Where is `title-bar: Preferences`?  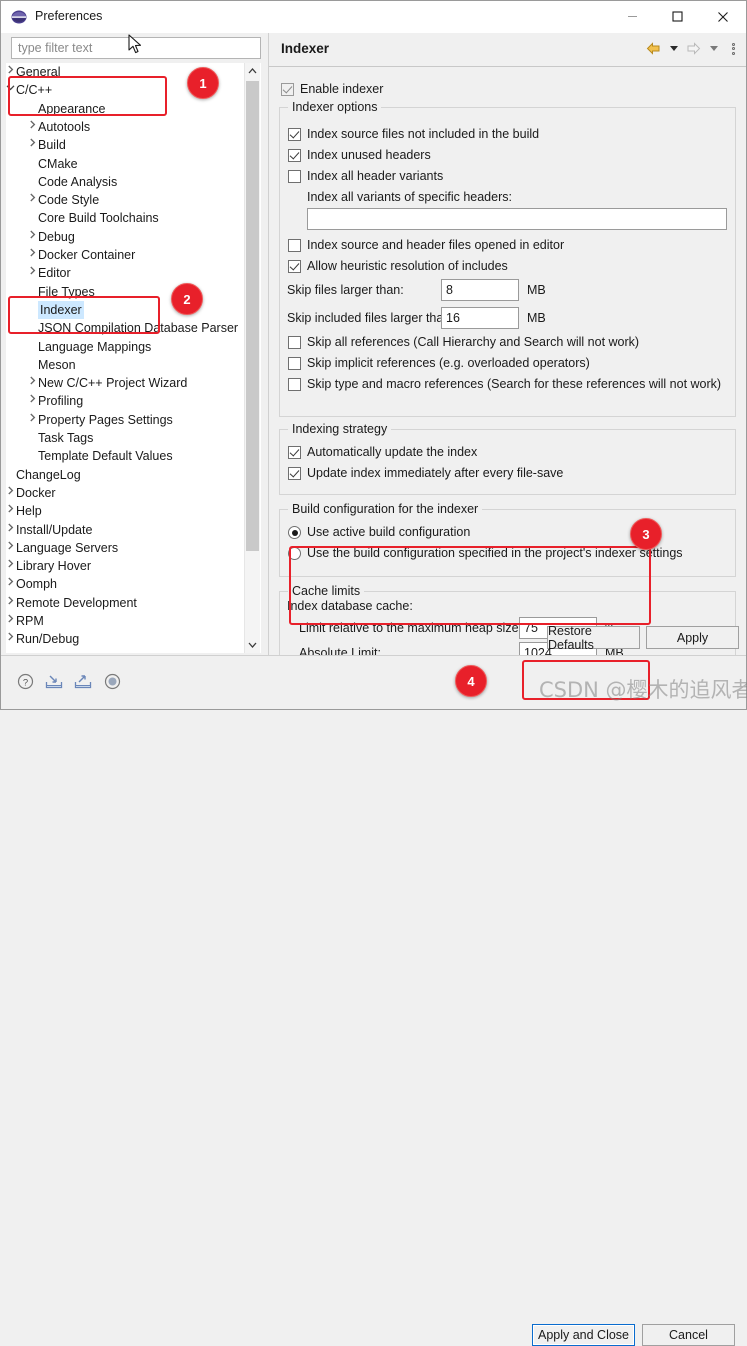 title-bar: Preferences is located at coordinates (373, 17).